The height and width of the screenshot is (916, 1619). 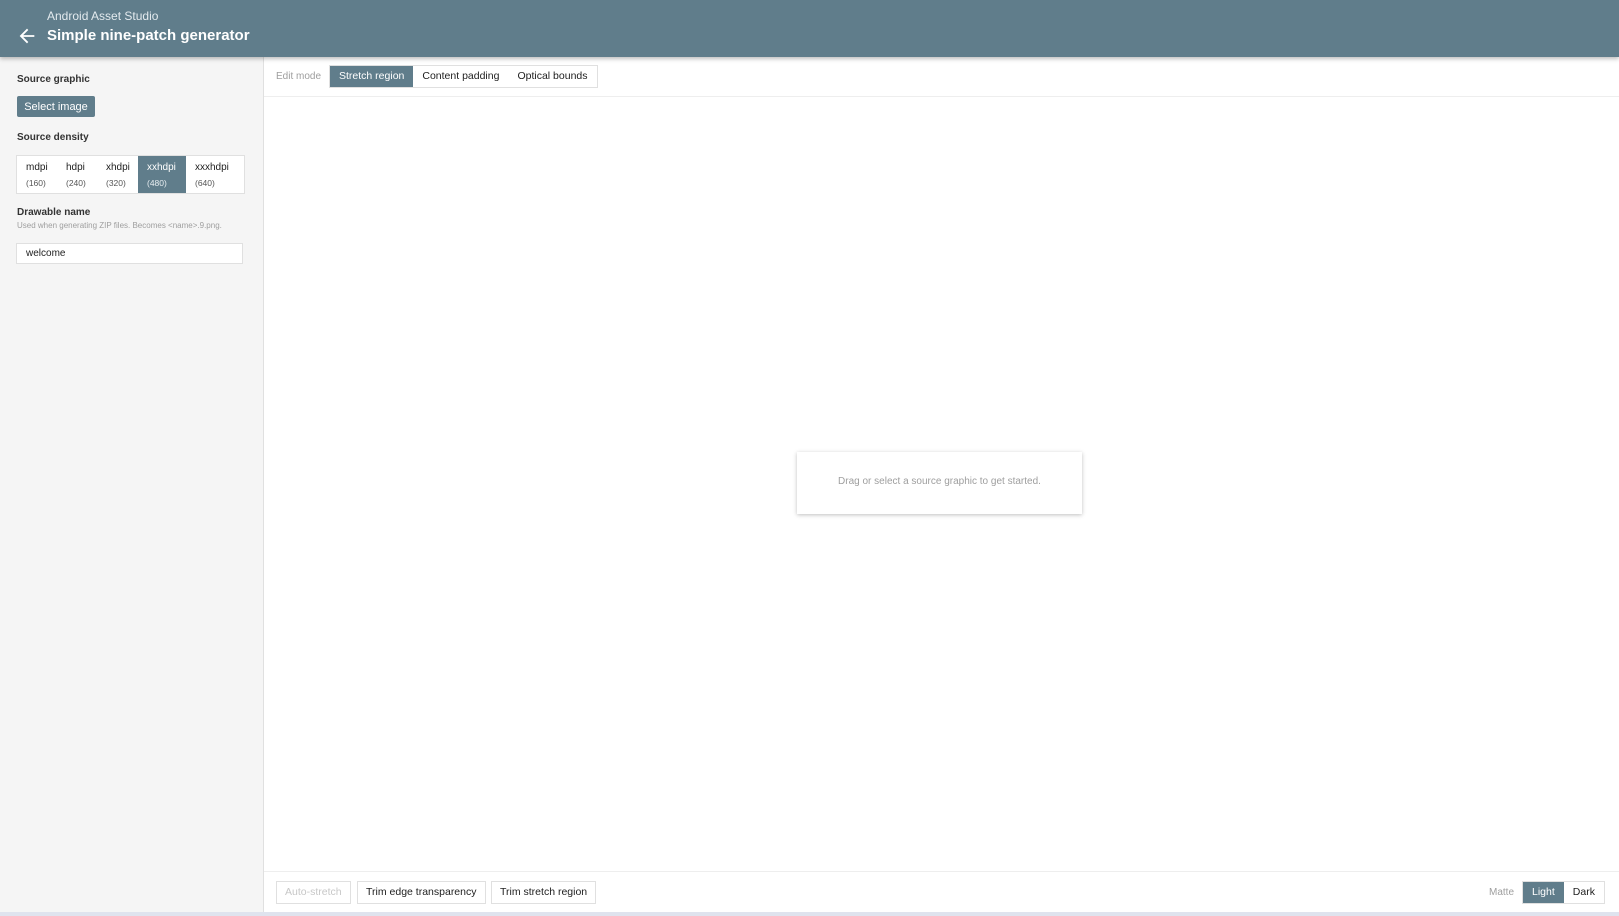 What do you see at coordinates (27, 36) in the screenshot?
I see `arrow-left-icon` at bounding box center [27, 36].